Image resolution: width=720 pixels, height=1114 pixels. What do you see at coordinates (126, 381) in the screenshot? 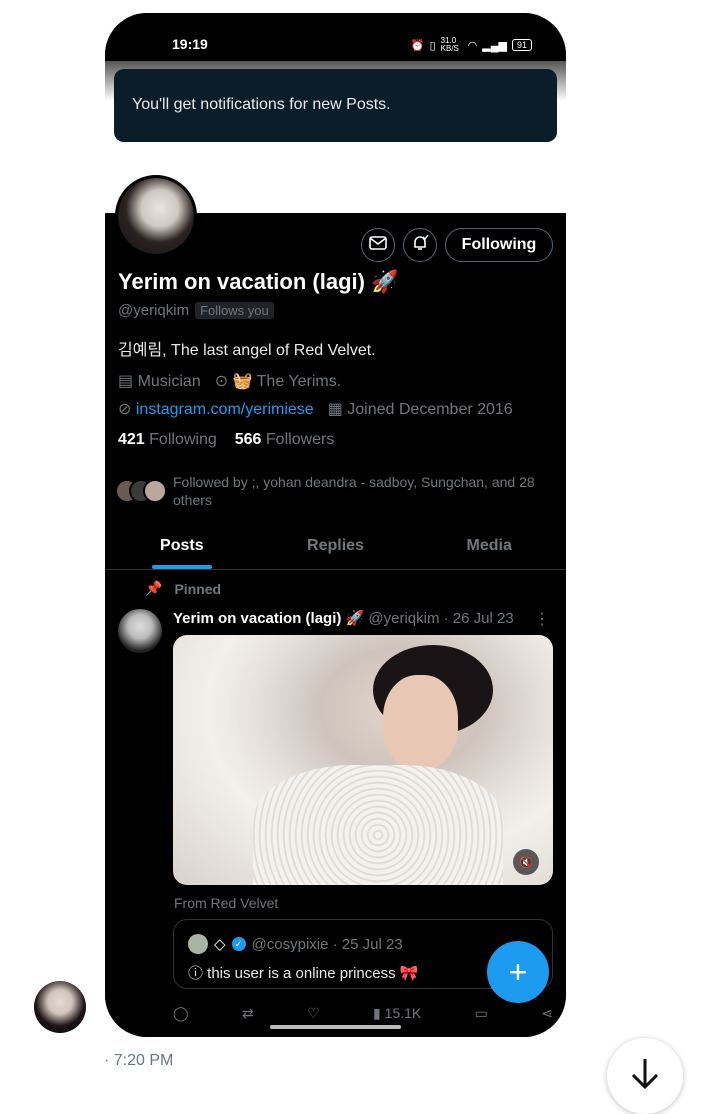
I see `briefcase-icon: ▤` at bounding box center [126, 381].